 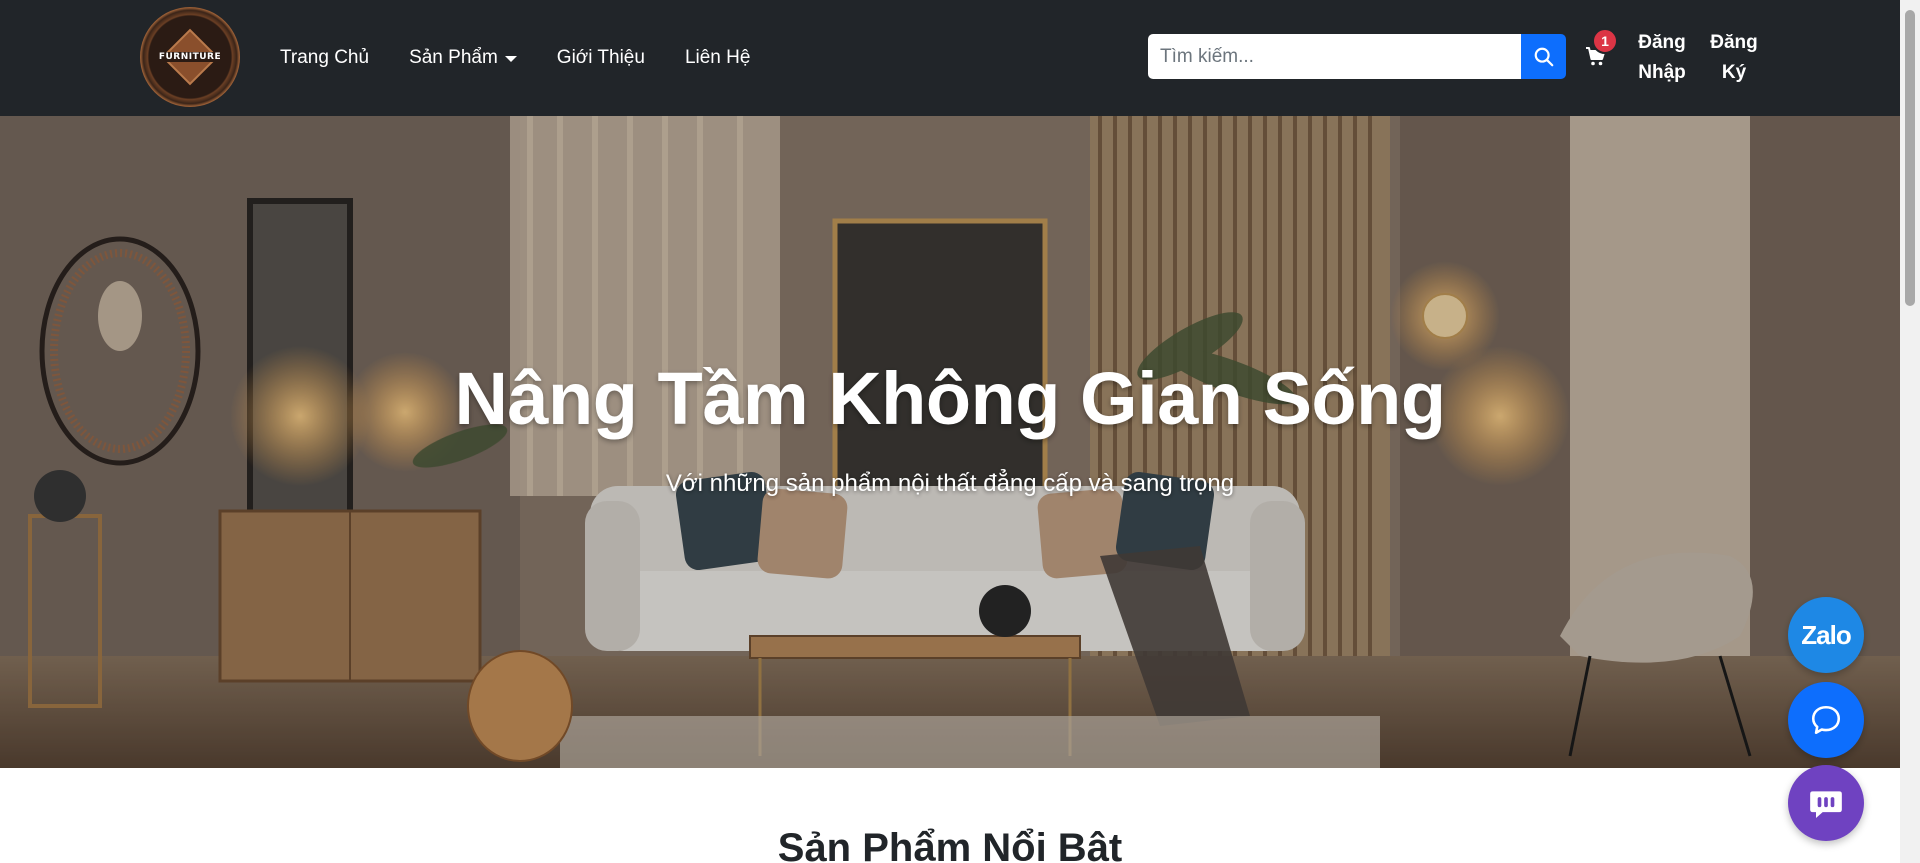 I want to click on nav-link-contact: Liên Hệ, so click(x=718, y=58).